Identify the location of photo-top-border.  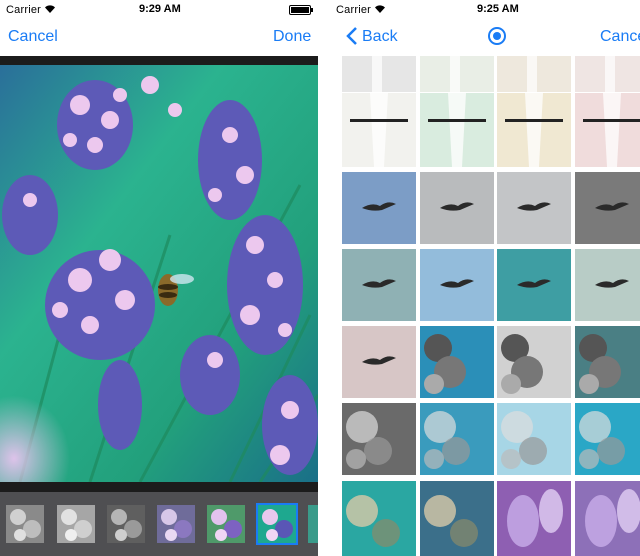
(159, 60).